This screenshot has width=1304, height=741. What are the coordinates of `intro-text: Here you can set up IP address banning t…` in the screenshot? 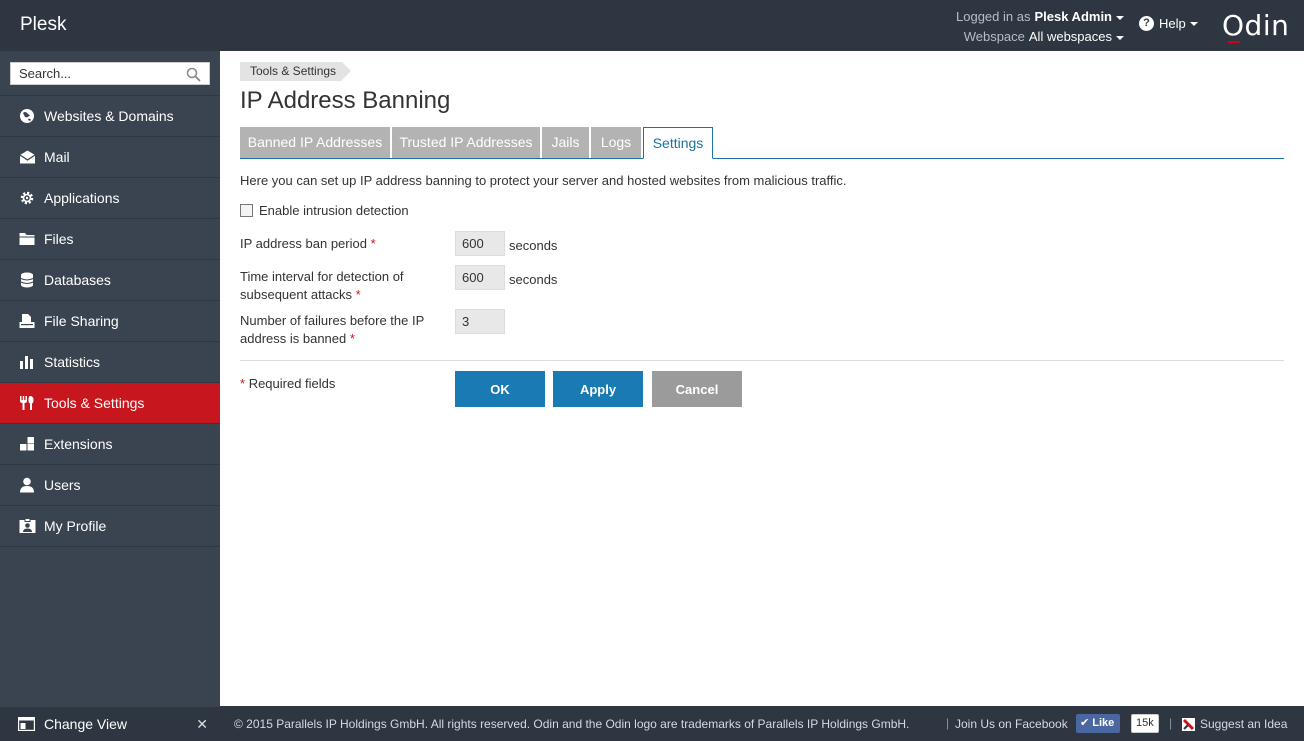 It's located at (543, 180).